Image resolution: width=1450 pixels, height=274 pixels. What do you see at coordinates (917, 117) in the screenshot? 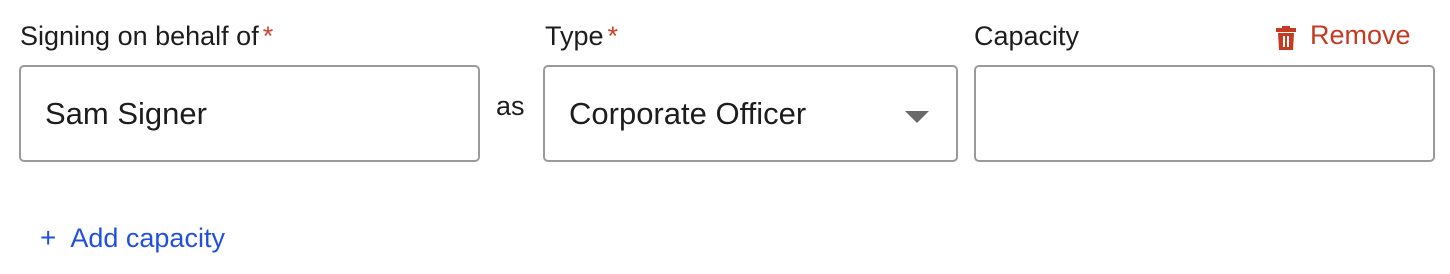
I see `chevron-down-icon` at bounding box center [917, 117].